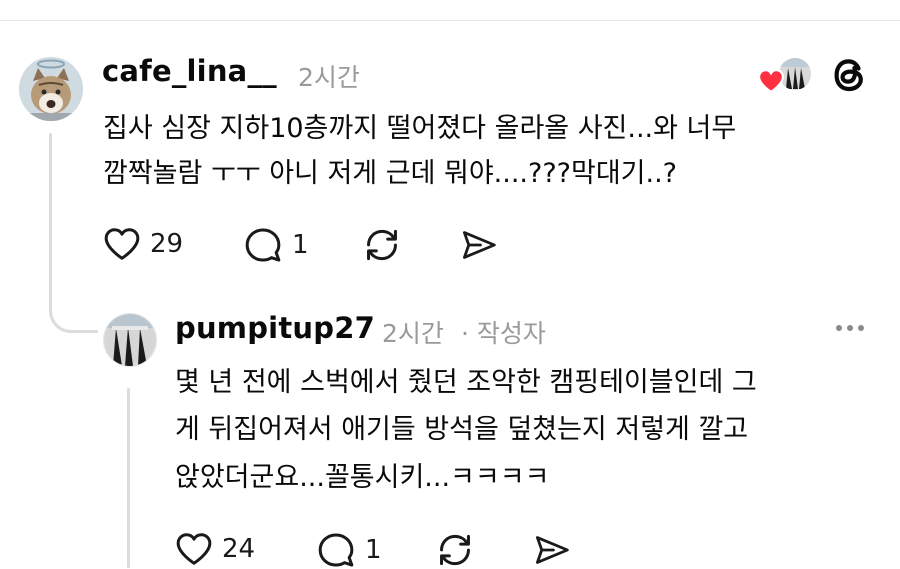 The height and width of the screenshot is (569, 900). I want to click on post-share-button, so click(479, 245).